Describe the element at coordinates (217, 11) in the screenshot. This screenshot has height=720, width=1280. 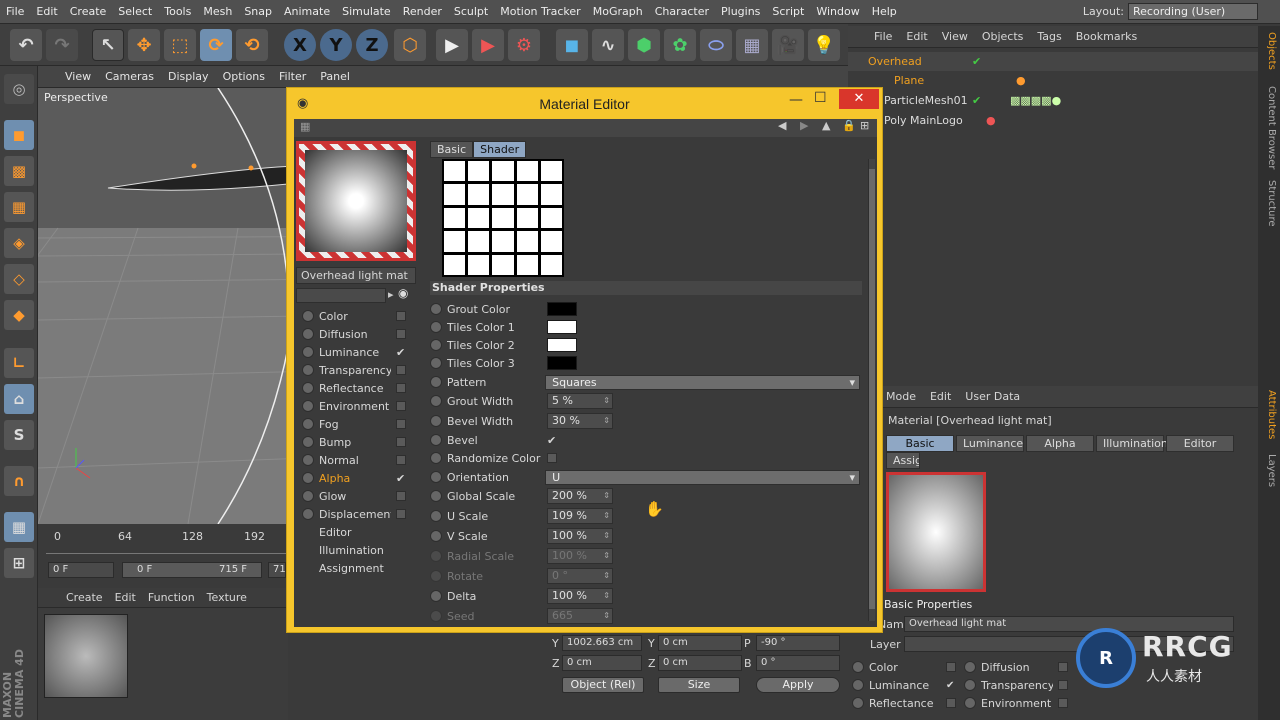
I see `menu-mesh: Mesh` at that location.